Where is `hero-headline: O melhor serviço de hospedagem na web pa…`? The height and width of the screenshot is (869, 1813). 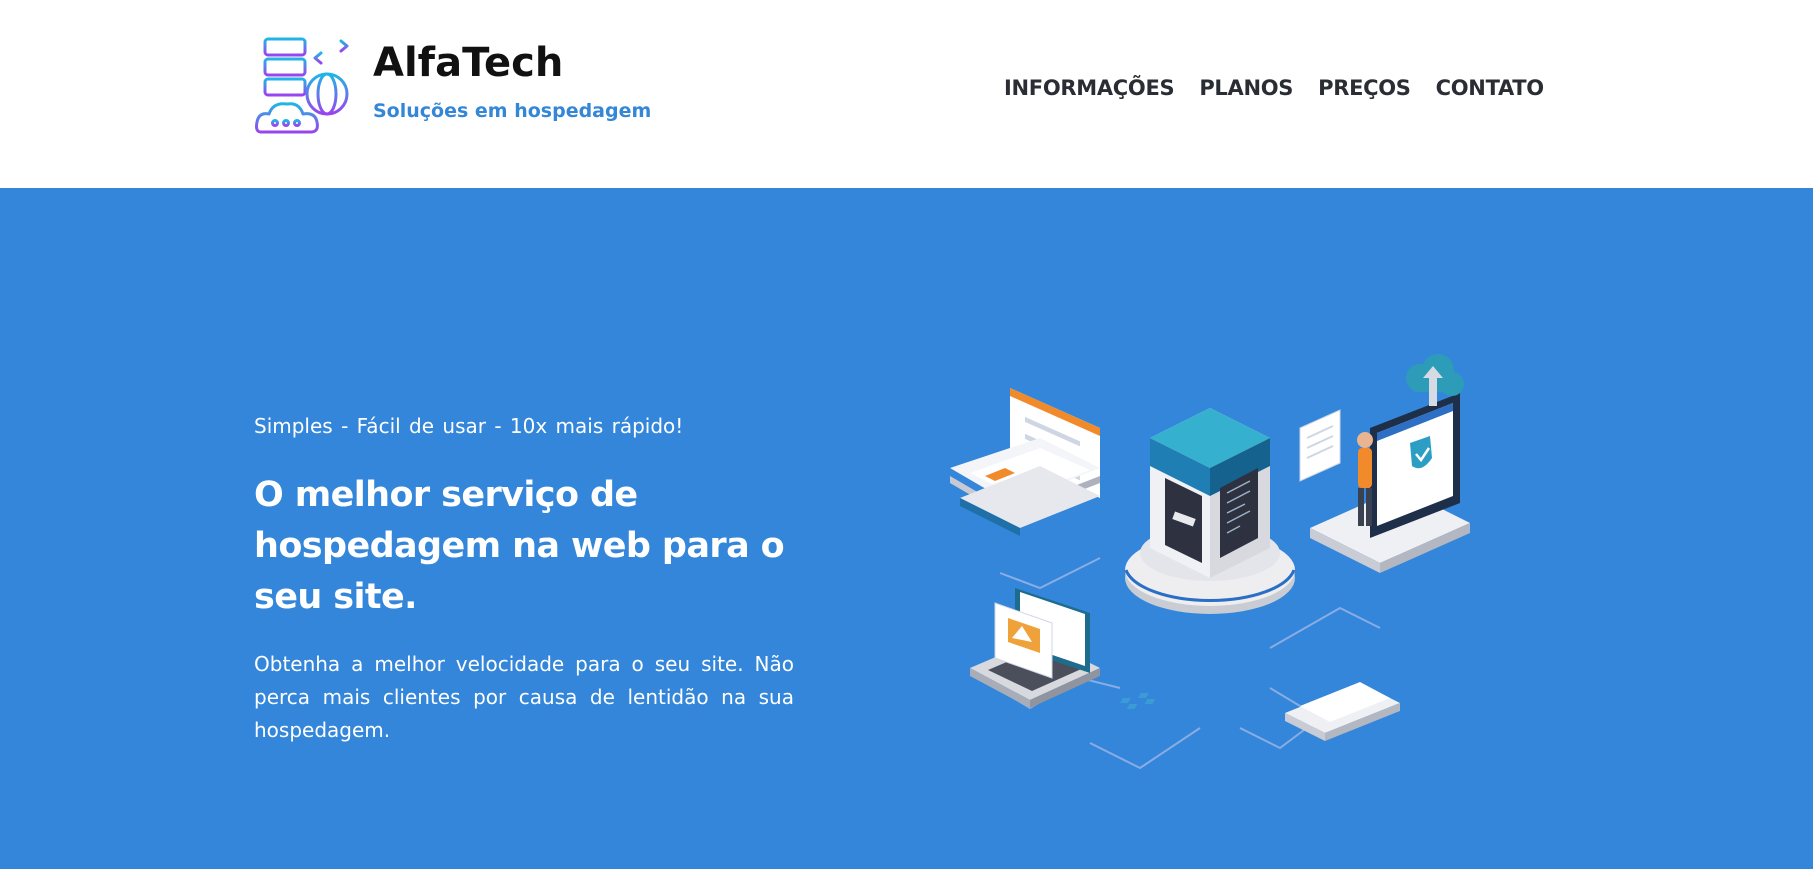
hero-headline: O melhor serviço de hospedagem na web pa… is located at coordinates (519, 546).